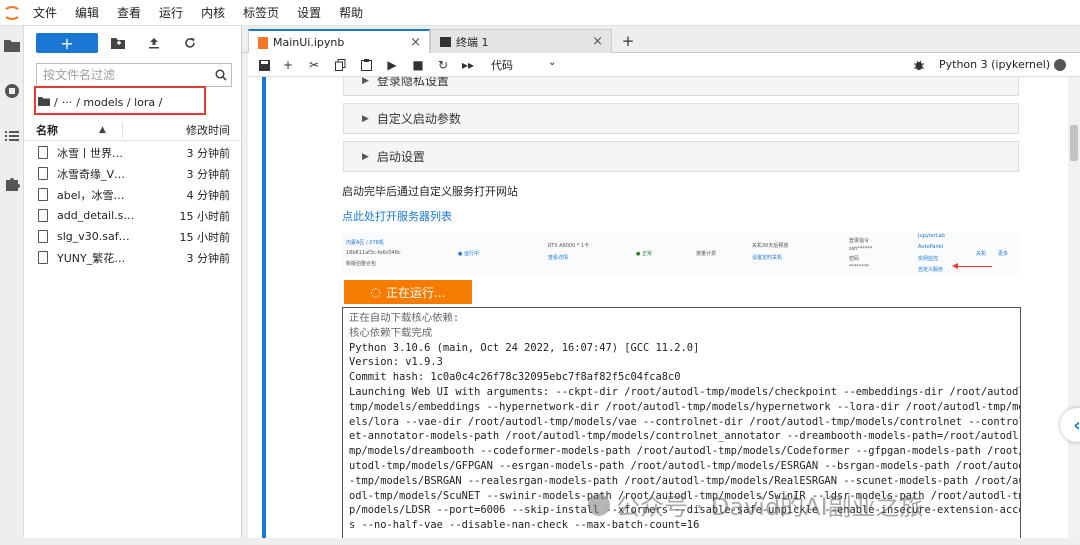 This screenshot has width=1080, height=545. I want to click on cut-icon: ✂, so click(314, 65).